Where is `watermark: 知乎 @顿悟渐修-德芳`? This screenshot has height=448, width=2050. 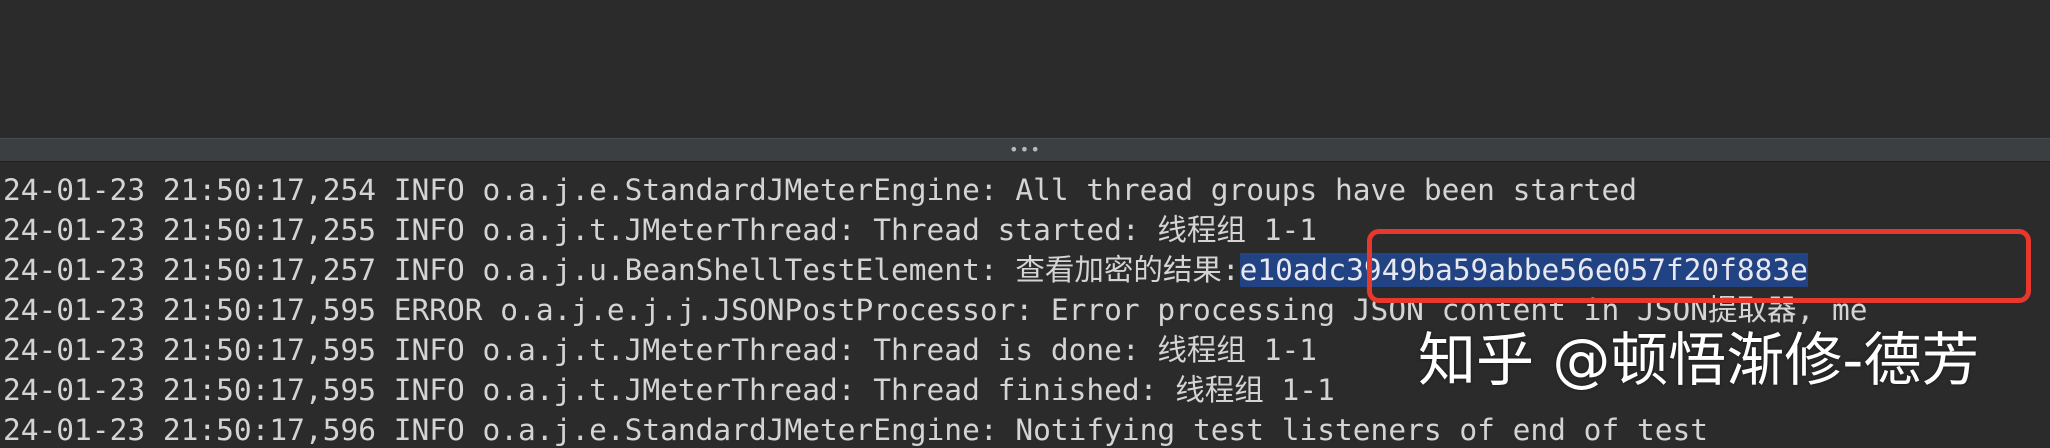
watermark: 知乎 @顿悟渐修-德芳 is located at coordinates (1699, 360).